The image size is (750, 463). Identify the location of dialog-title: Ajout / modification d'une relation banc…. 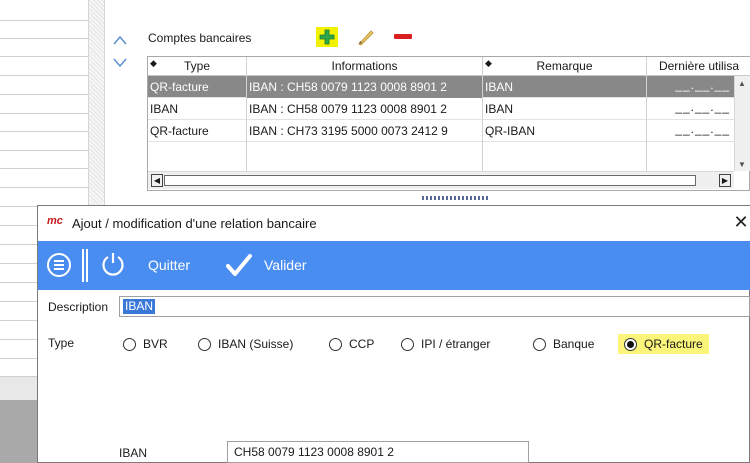
(194, 223).